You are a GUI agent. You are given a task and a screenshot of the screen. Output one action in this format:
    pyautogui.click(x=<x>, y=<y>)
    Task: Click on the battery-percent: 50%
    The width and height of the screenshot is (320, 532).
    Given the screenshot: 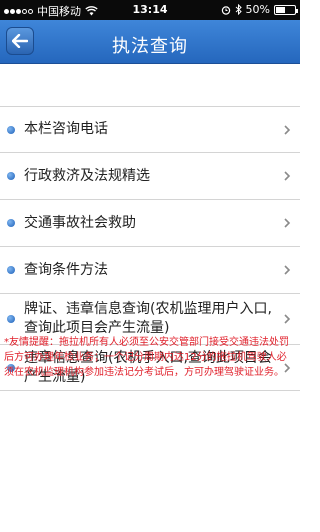 What is the action you would take?
    pyautogui.click(x=257, y=9)
    